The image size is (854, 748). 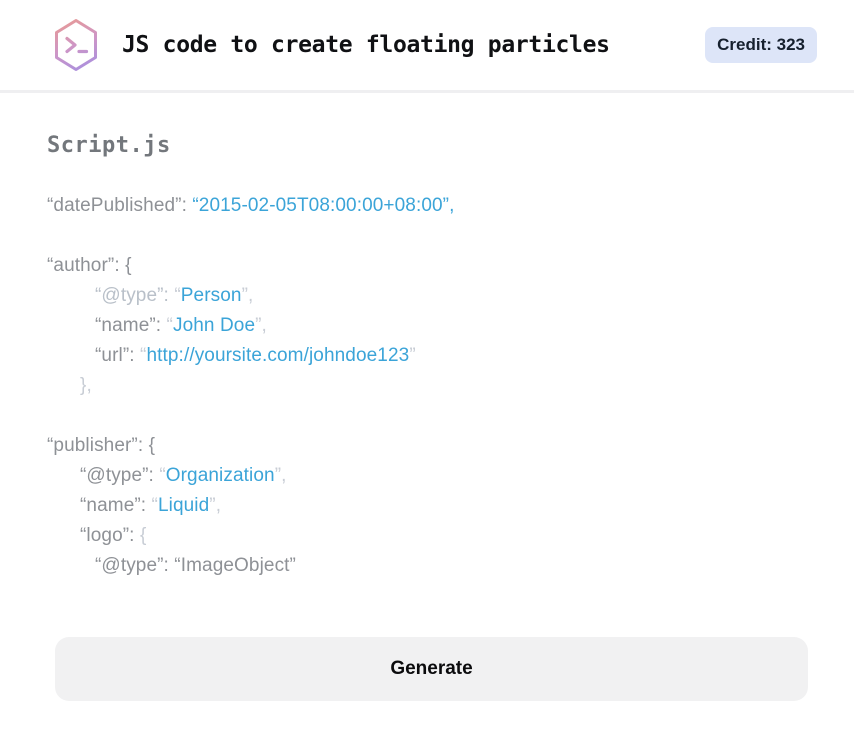 I want to click on code-segment: ”, so click(x=412, y=355).